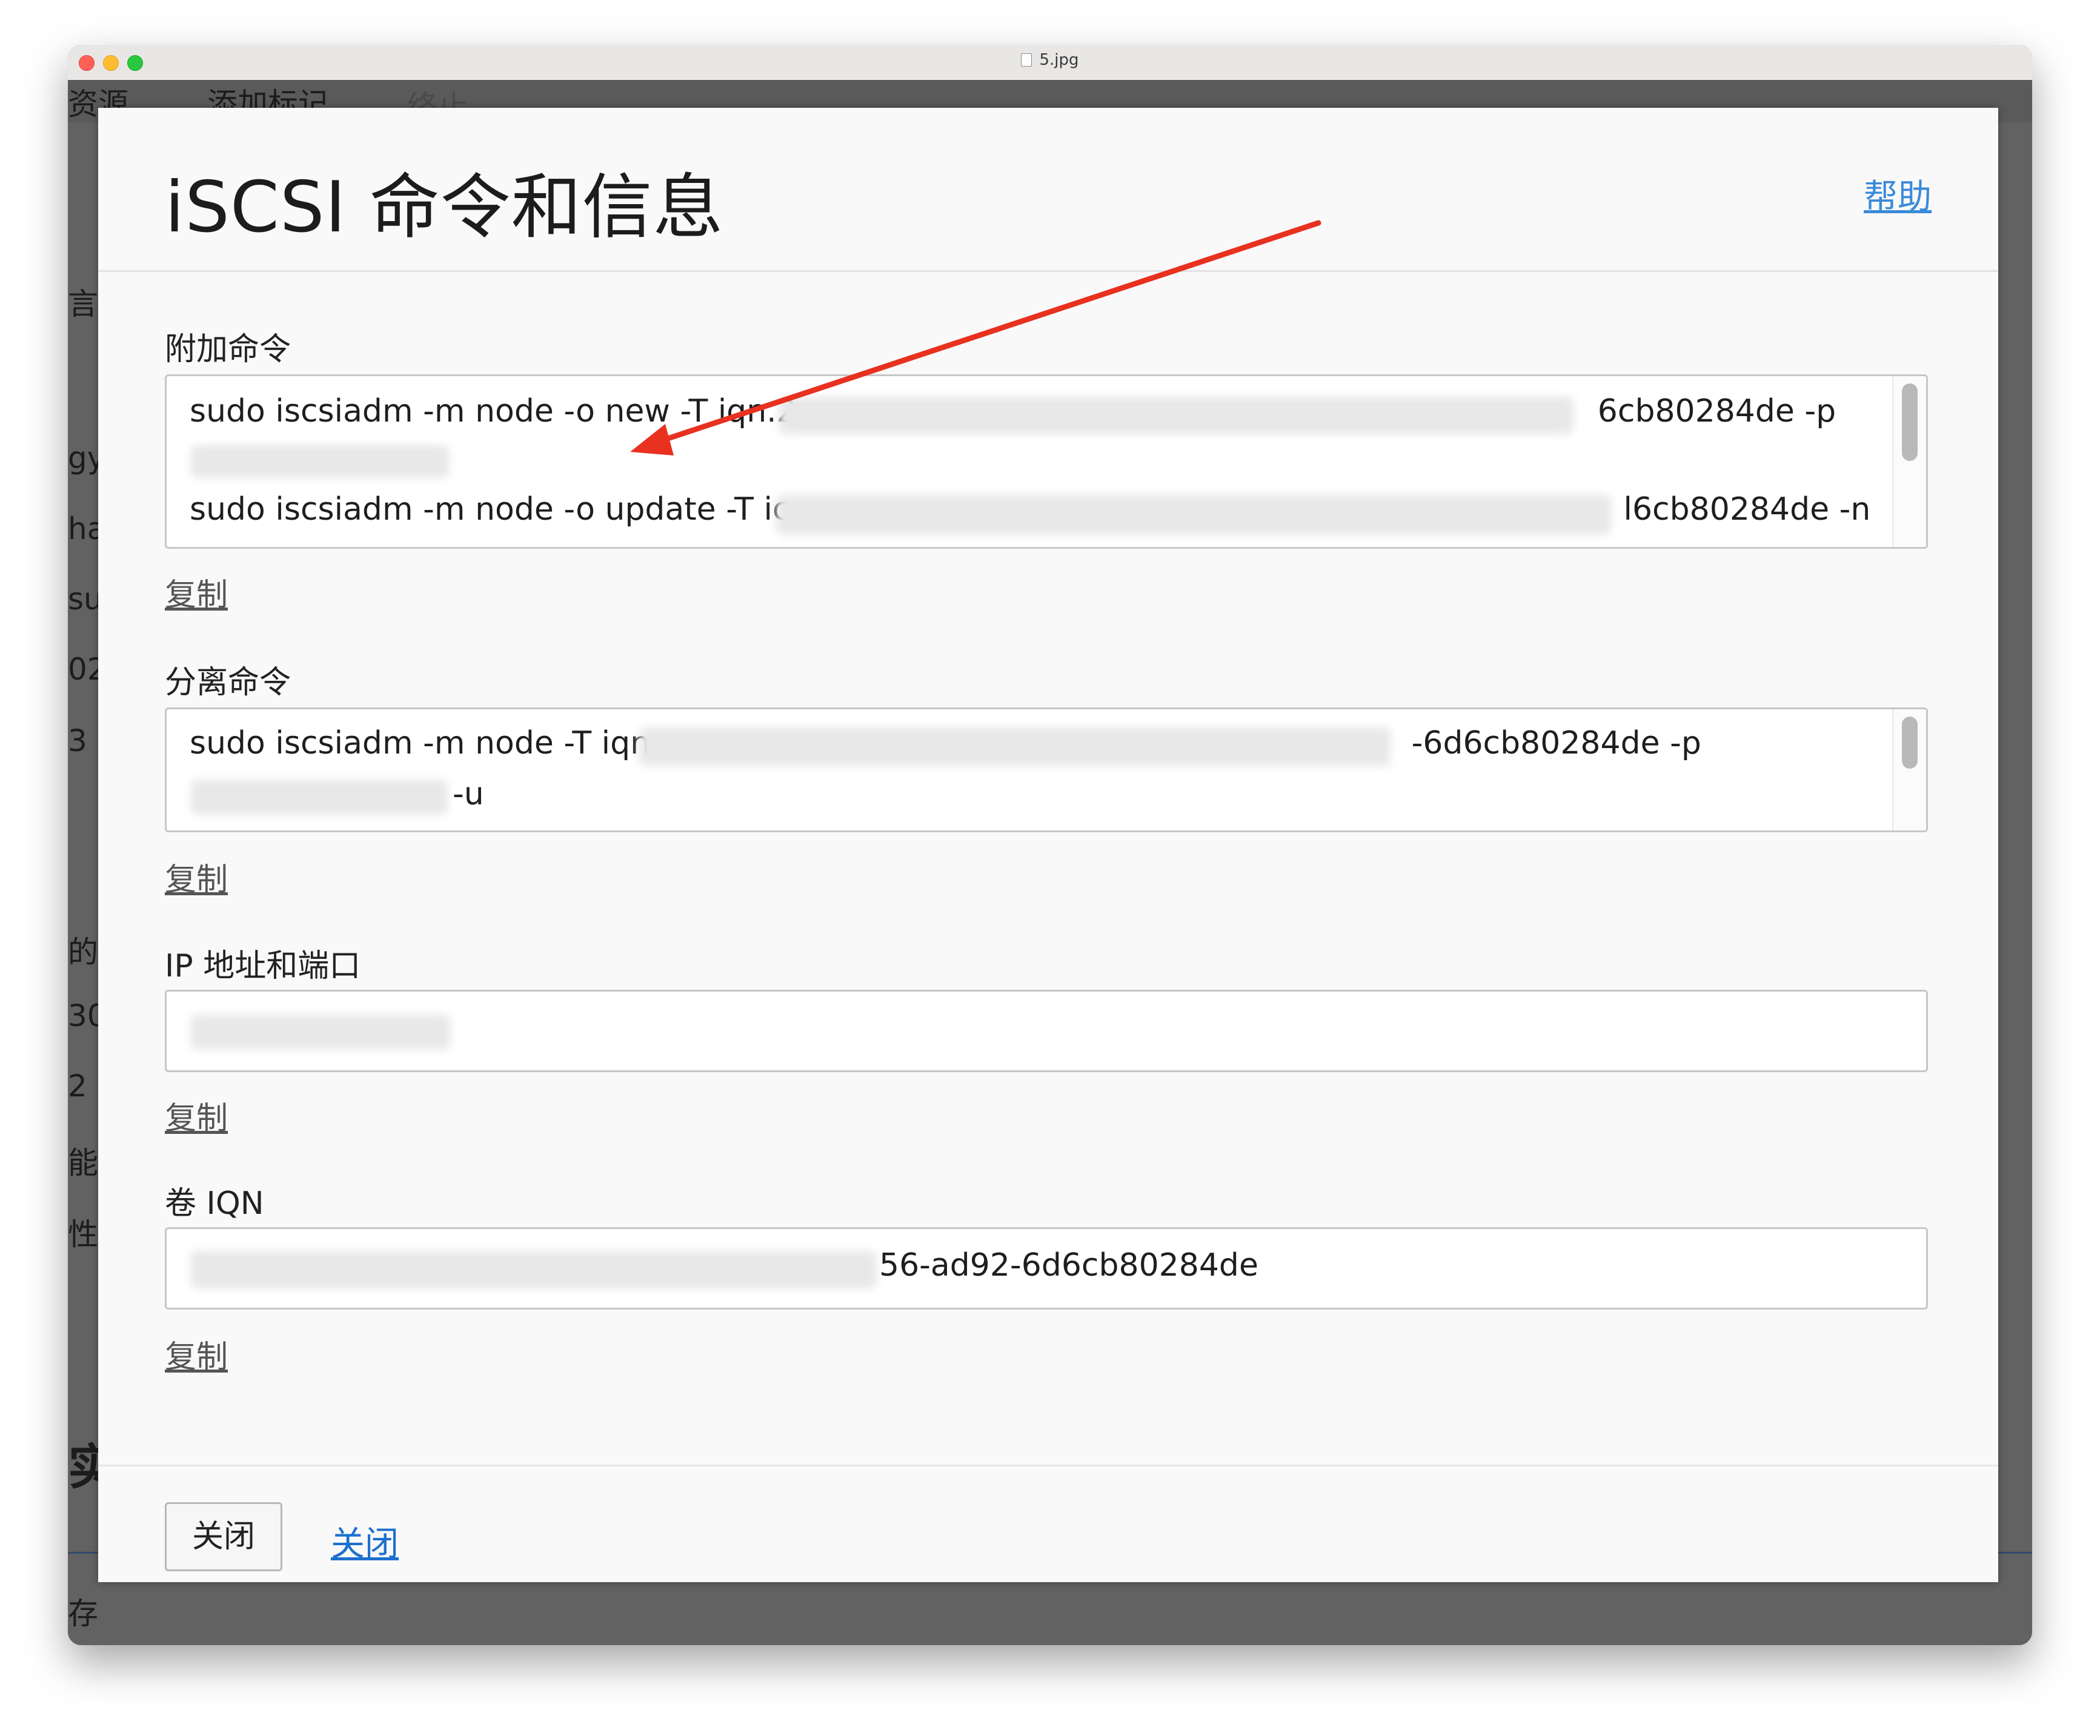 This screenshot has width=2100, height=1736. What do you see at coordinates (989, 332) in the screenshot?
I see `annotation-arrow-shaft` at bounding box center [989, 332].